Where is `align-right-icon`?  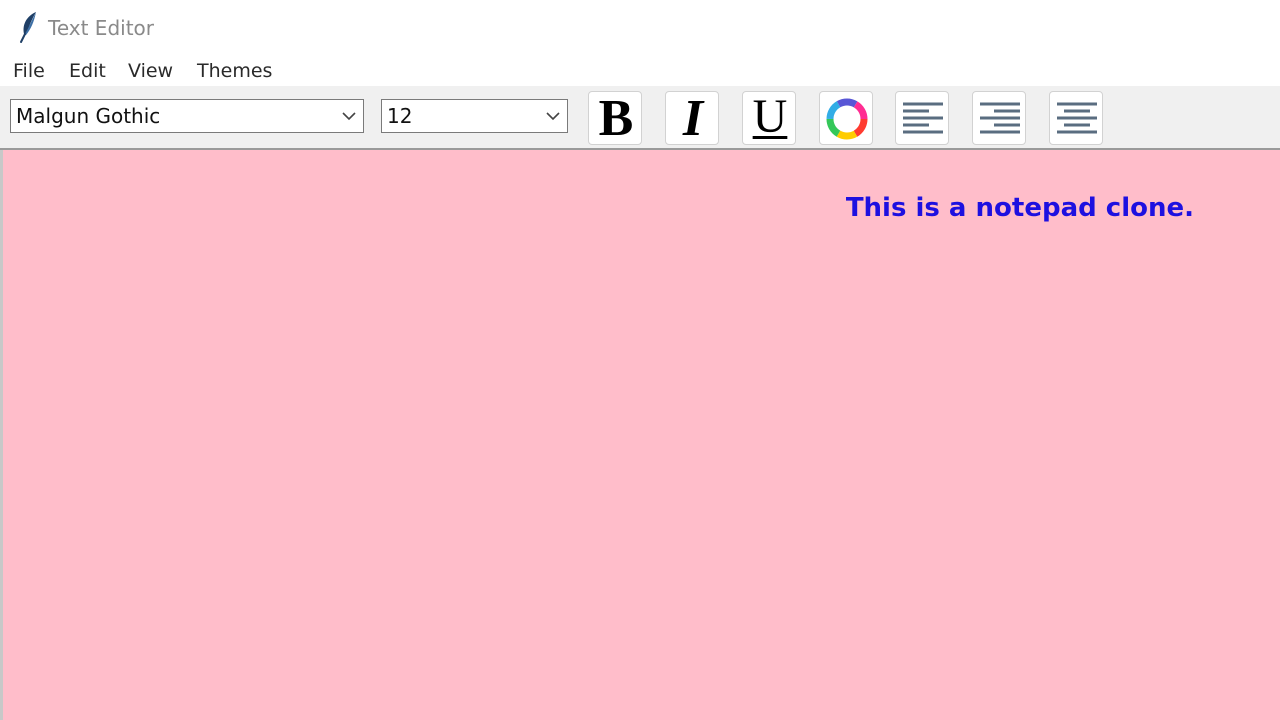 align-right-icon is located at coordinates (1000, 118).